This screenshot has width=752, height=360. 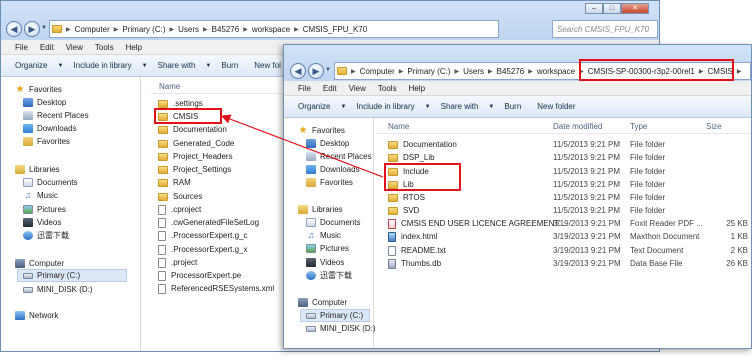 What do you see at coordinates (192, 129) in the screenshot?
I see `list-item: Documentation` at bounding box center [192, 129].